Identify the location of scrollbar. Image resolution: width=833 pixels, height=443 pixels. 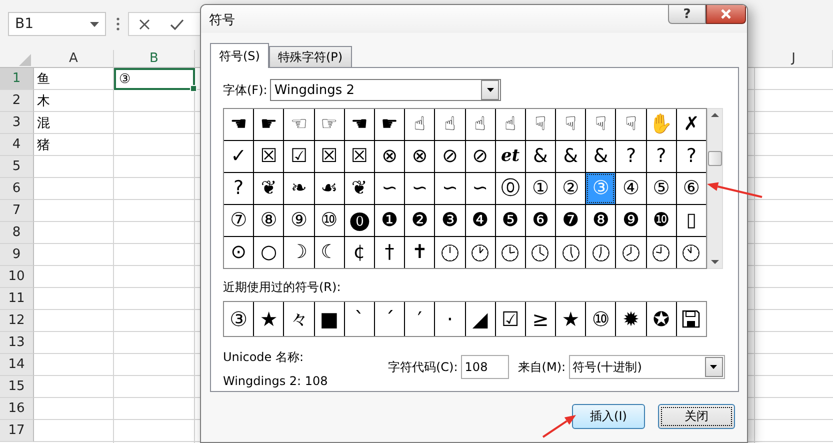
(715, 188).